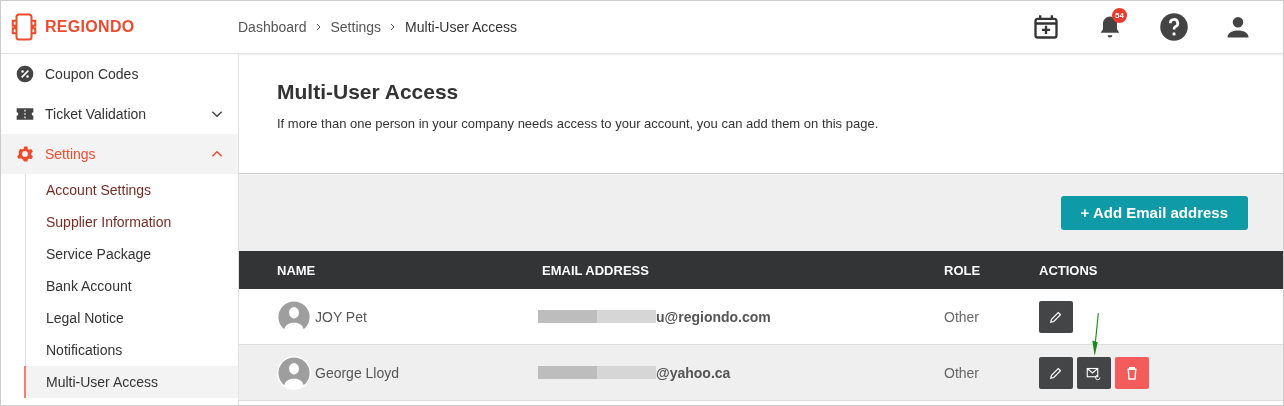 This screenshot has height=406, width=1284. Describe the element at coordinates (132, 318) in the screenshot. I see `sidebar-subitem: Legal Notice` at that location.